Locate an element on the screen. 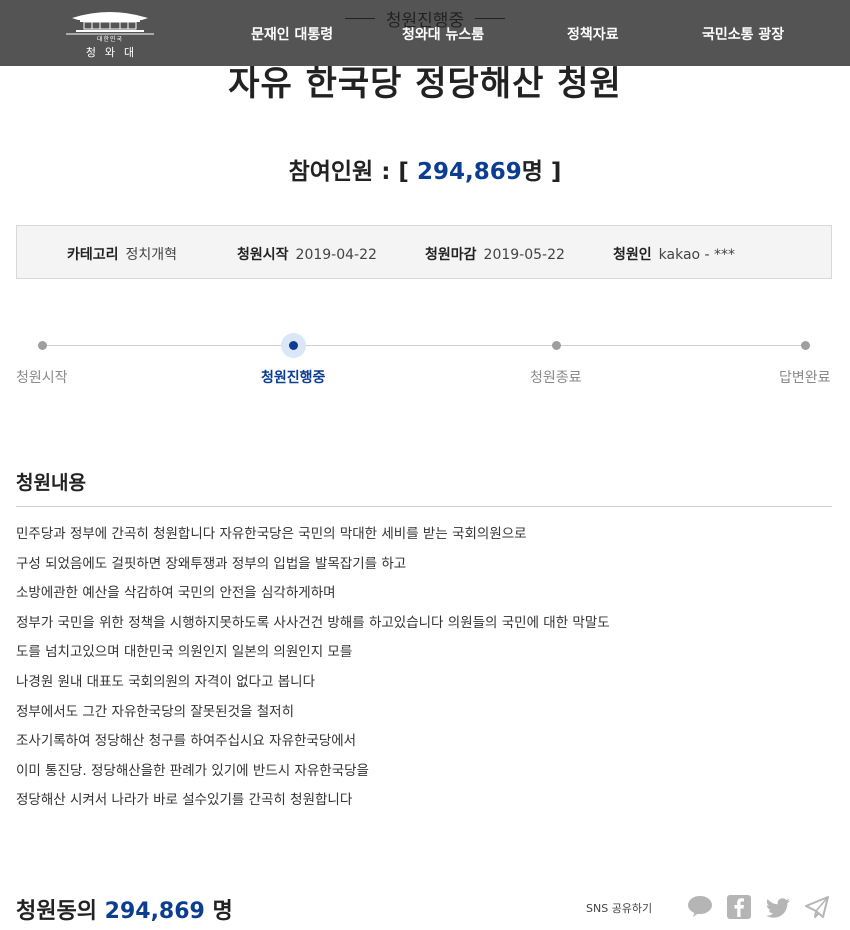  nav-policy: 정책자료 is located at coordinates (593, 34).